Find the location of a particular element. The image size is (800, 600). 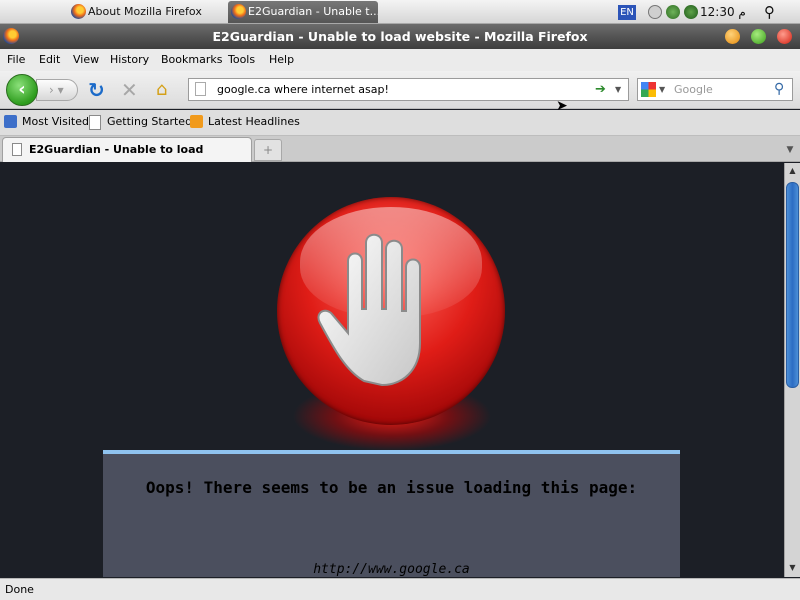

vertical-scrollbar: ▲ ▼ is located at coordinates (792, 370).